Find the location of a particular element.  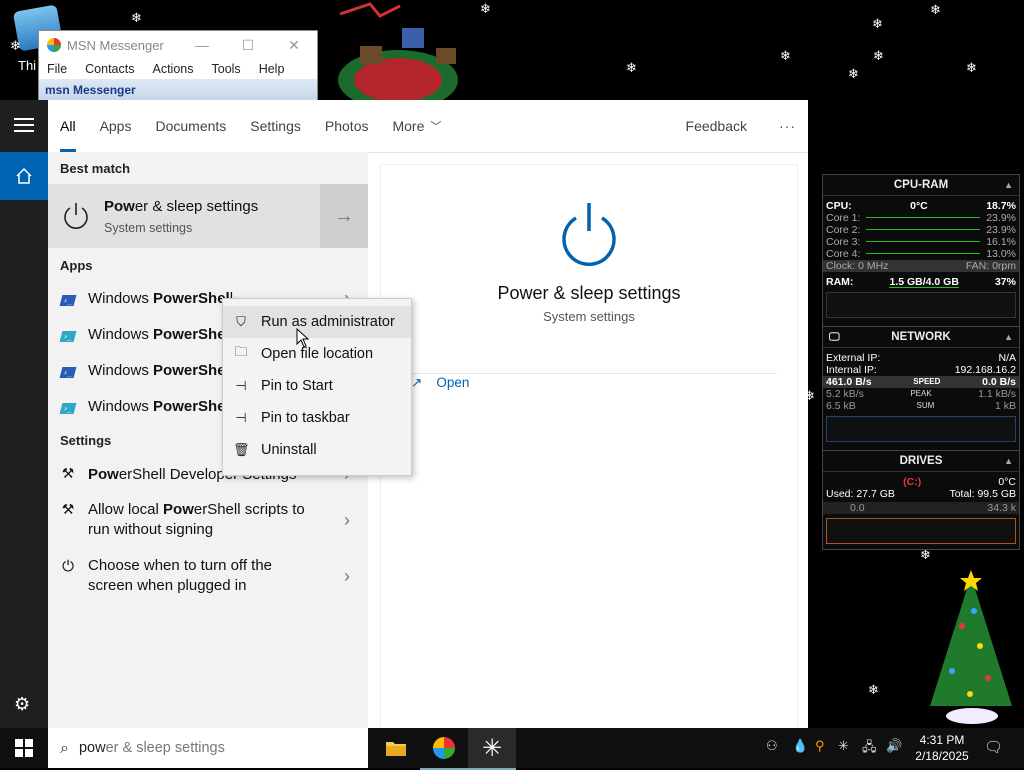

tab-apps: Apps is located at coordinates (116, 126).